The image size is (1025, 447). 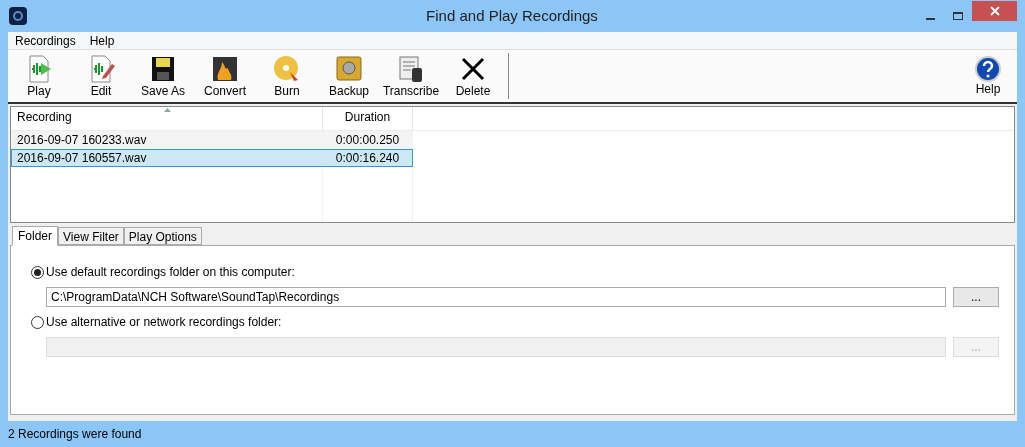 What do you see at coordinates (102, 40) in the screenshot?
I see `menu-item: Help` at bounding box center [102, 40].